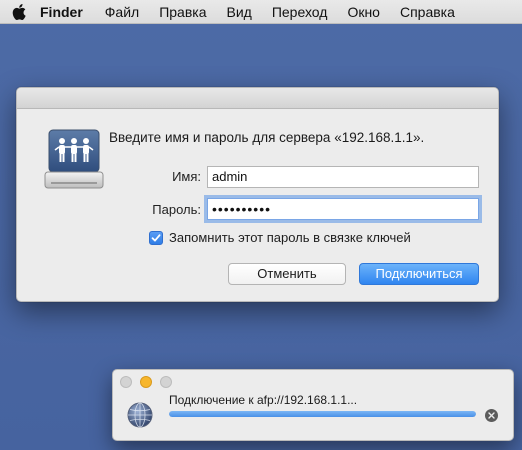  I want to click on window-close-button, so click(126, 382).